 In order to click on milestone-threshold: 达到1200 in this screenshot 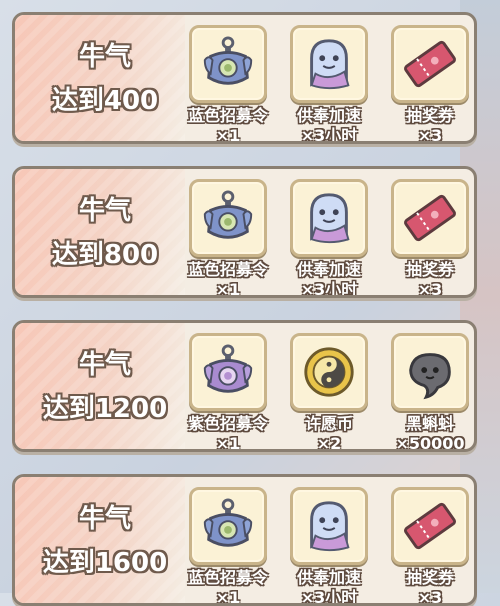, I will do `click(105, 409)`.